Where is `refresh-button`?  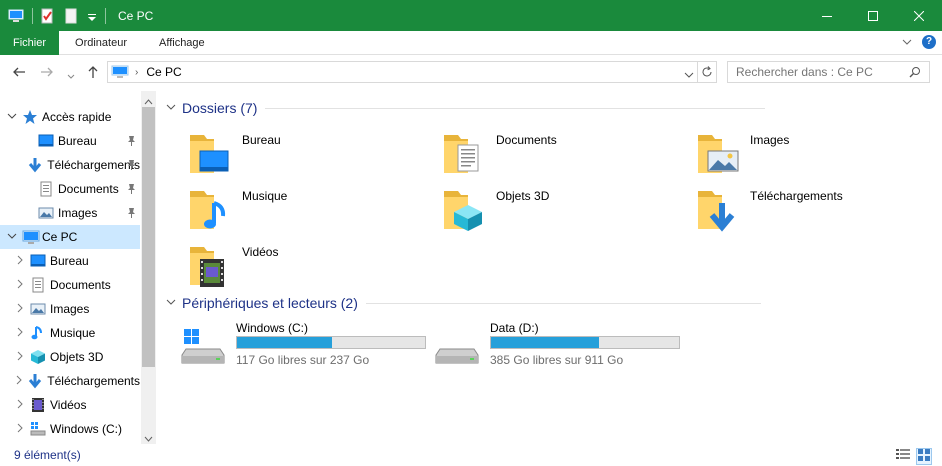
refresh-button is located at coordinates (706, 72).